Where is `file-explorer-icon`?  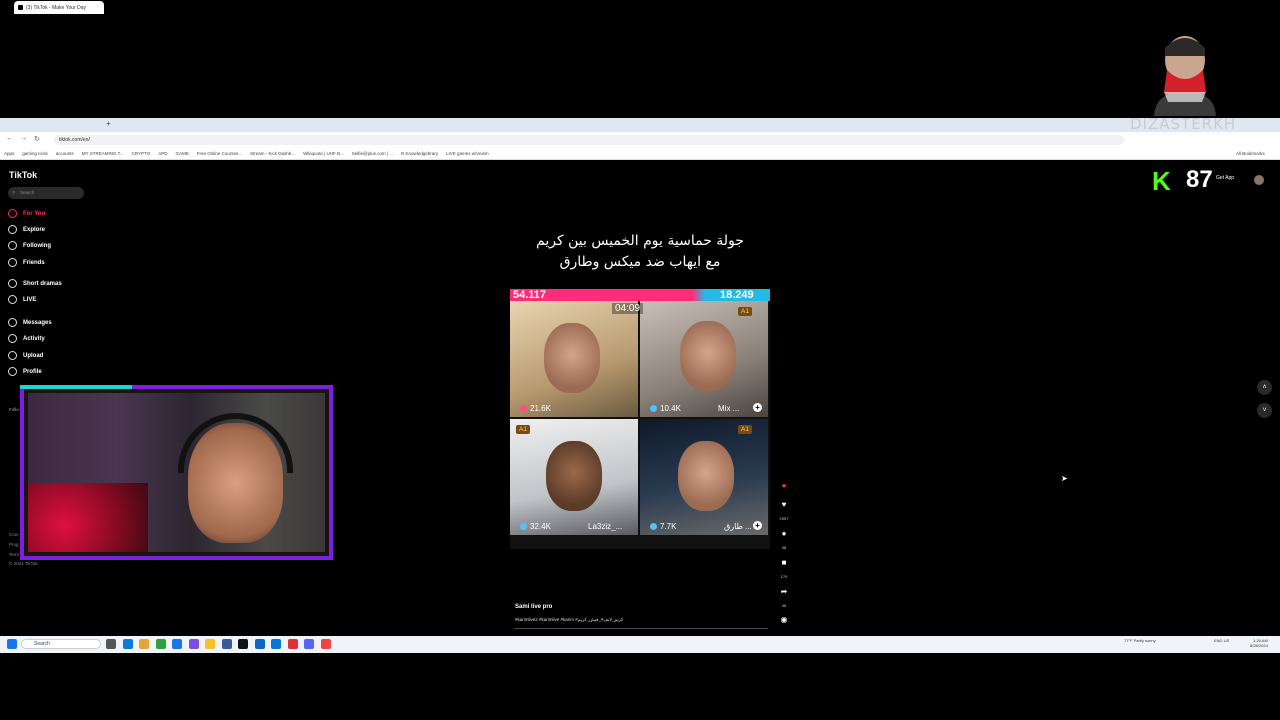
file-explorer-icon is located at coordinates (144, 644).